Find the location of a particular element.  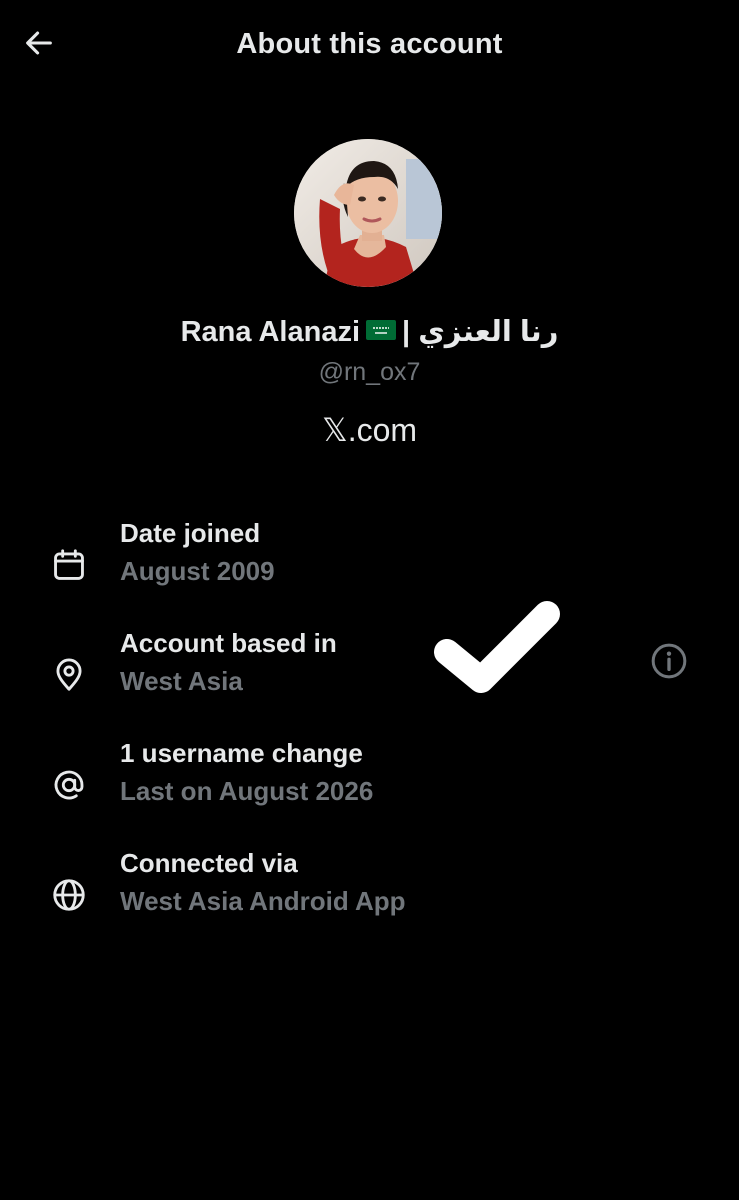

header-bar: About this account is located at coordinates (369, 46).